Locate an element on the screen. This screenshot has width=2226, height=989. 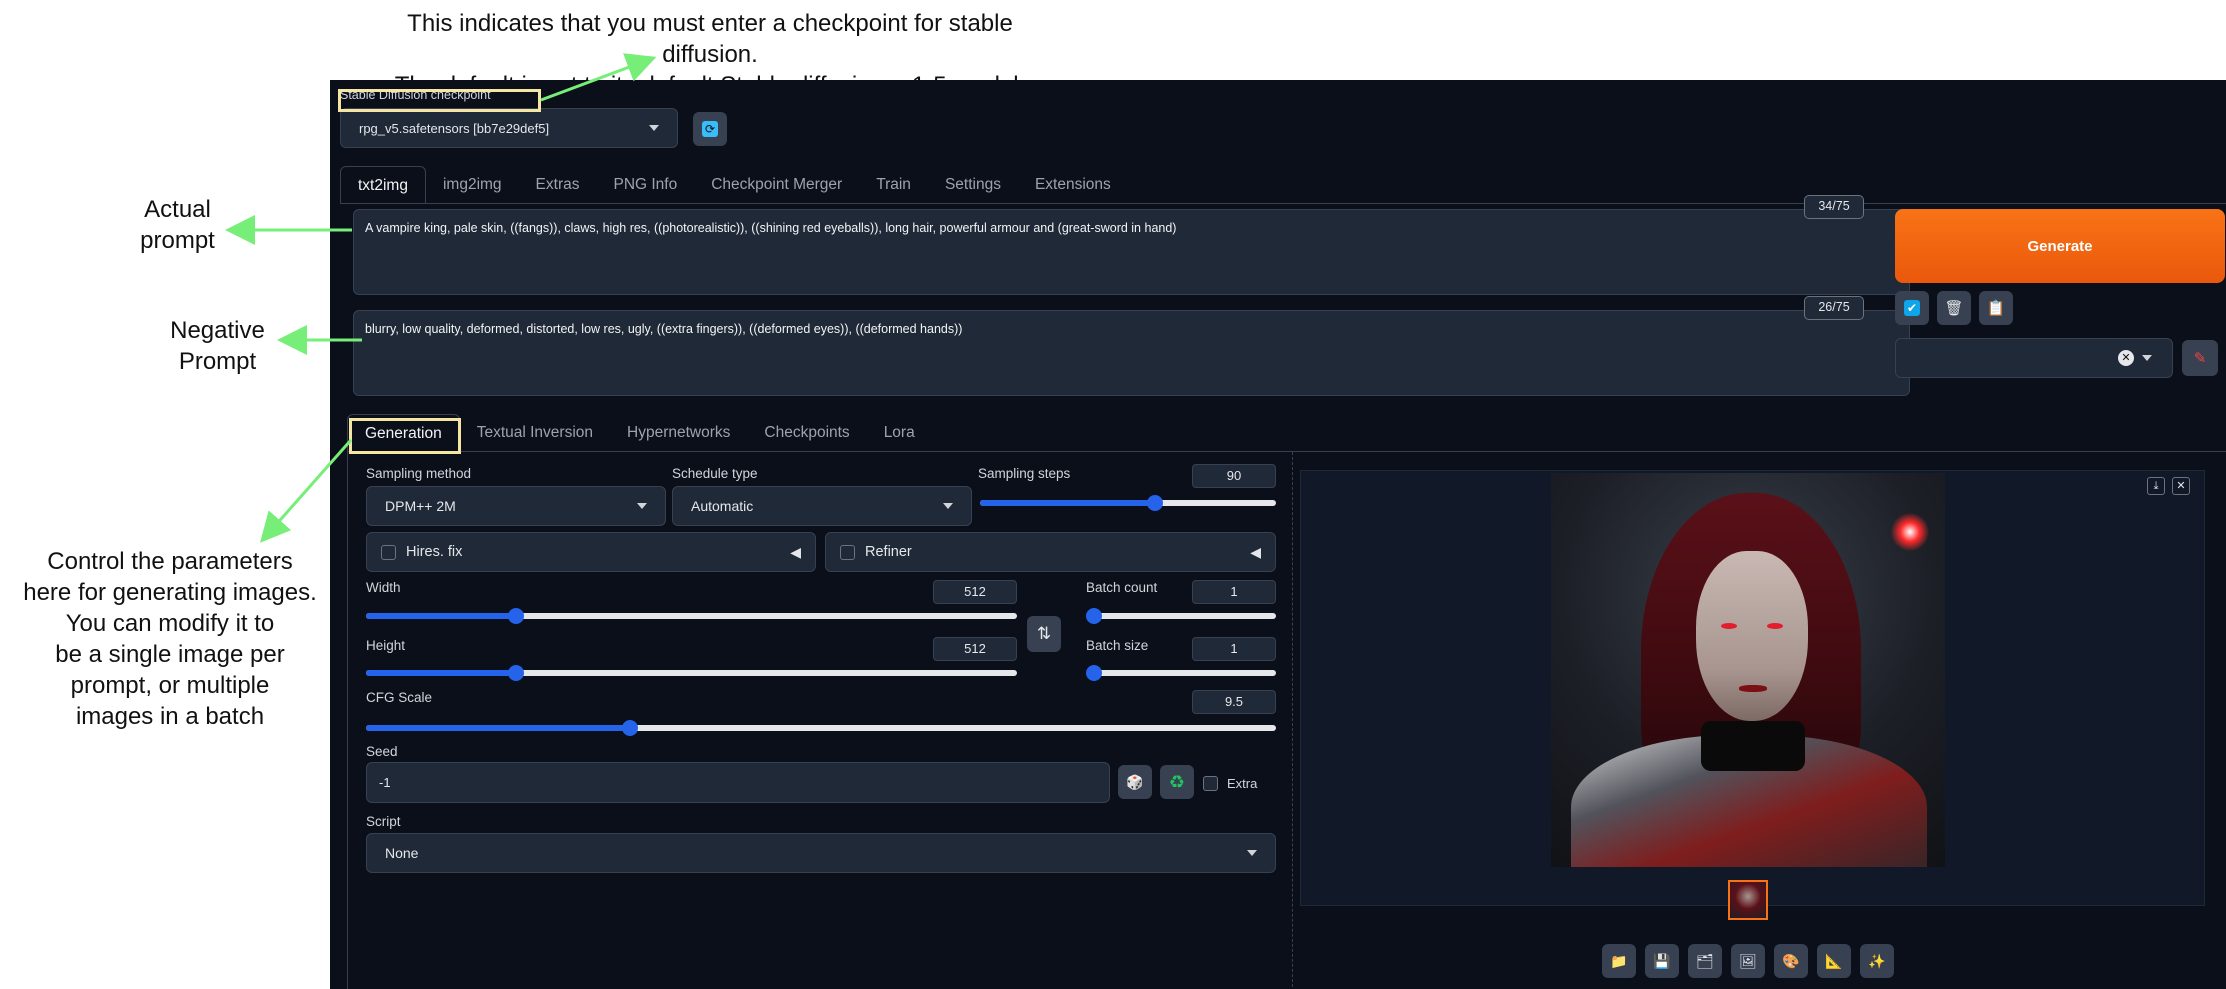
tab-img2img: img2img is located at coordinates (472, 185).